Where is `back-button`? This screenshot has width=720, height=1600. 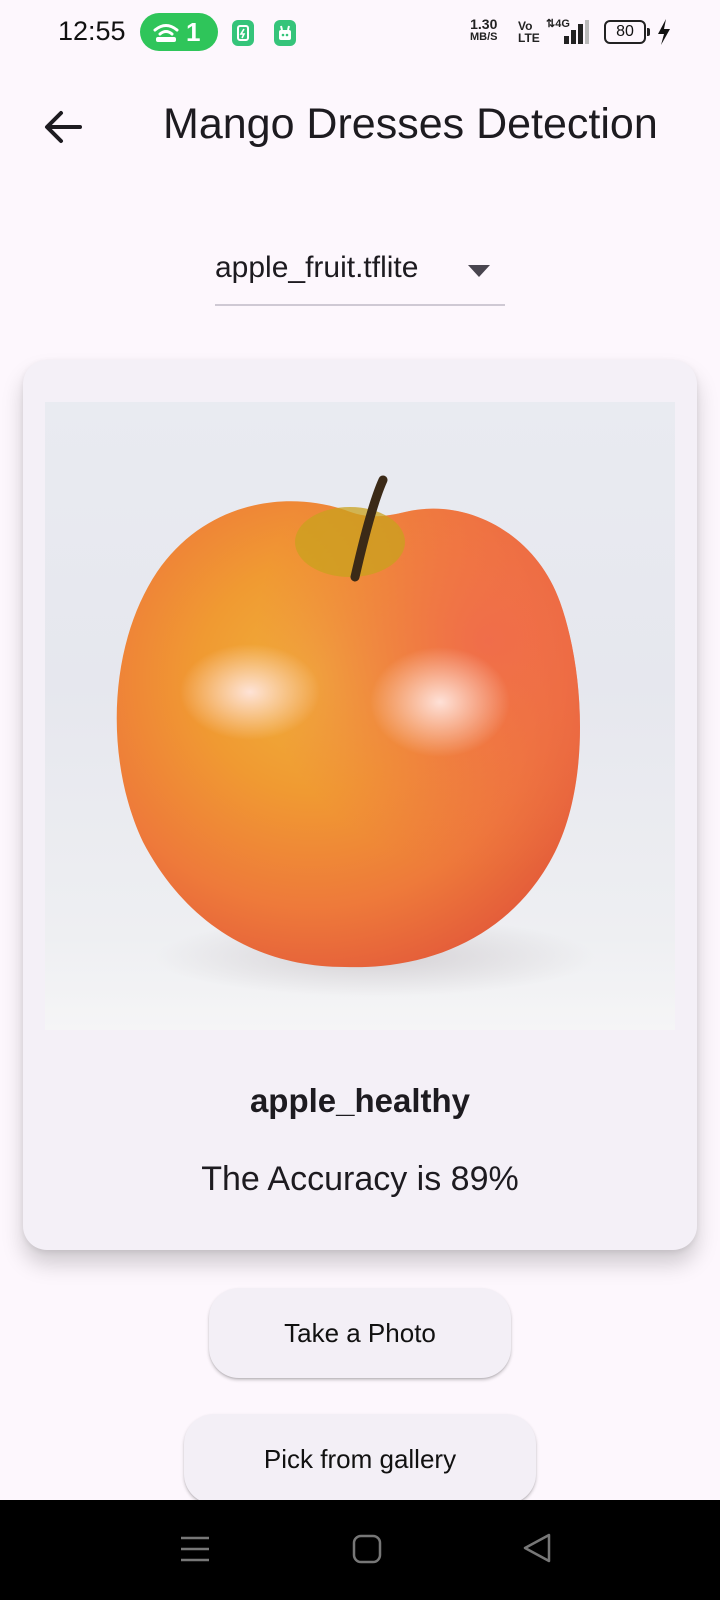 back-button is located at coordinates (63, 127).